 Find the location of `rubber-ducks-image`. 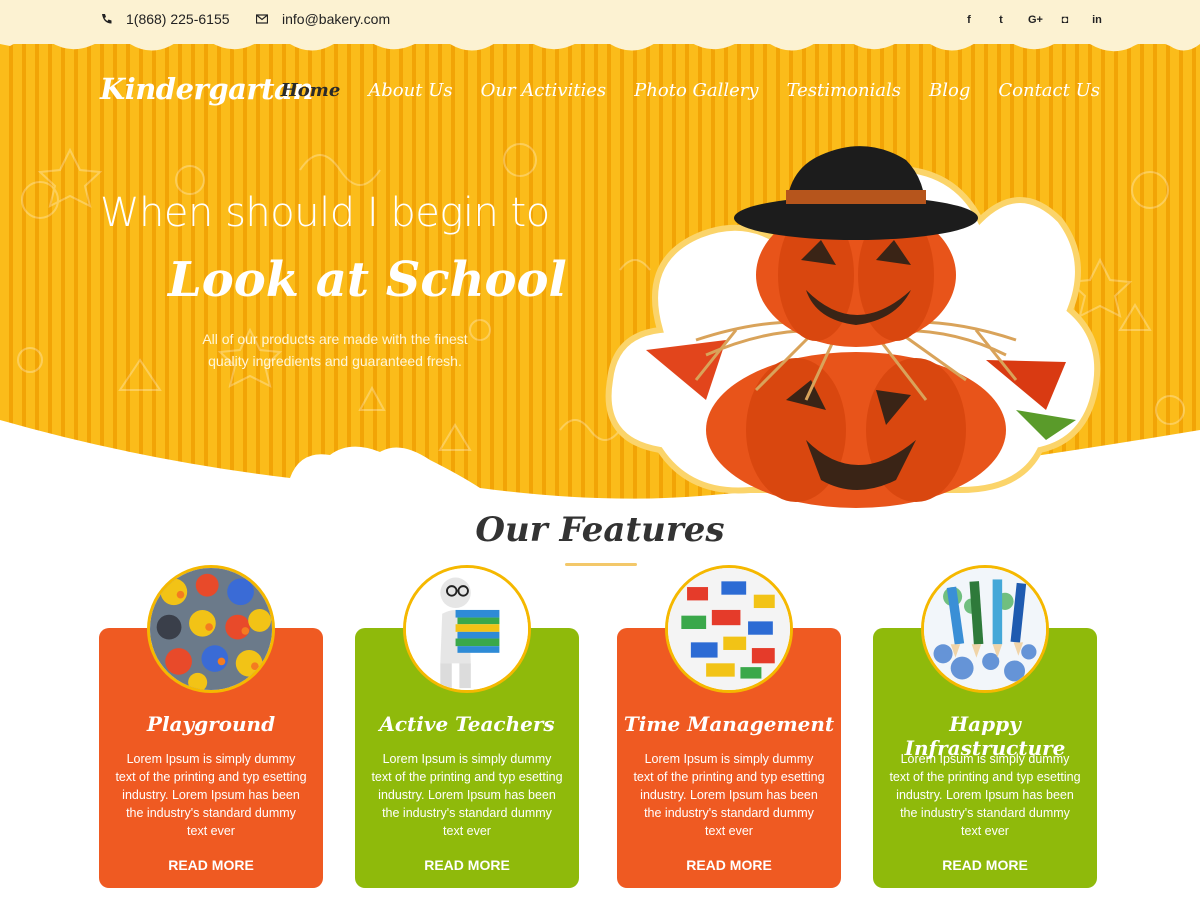

rubber-ducks-image is located at coordinates (211, 629).